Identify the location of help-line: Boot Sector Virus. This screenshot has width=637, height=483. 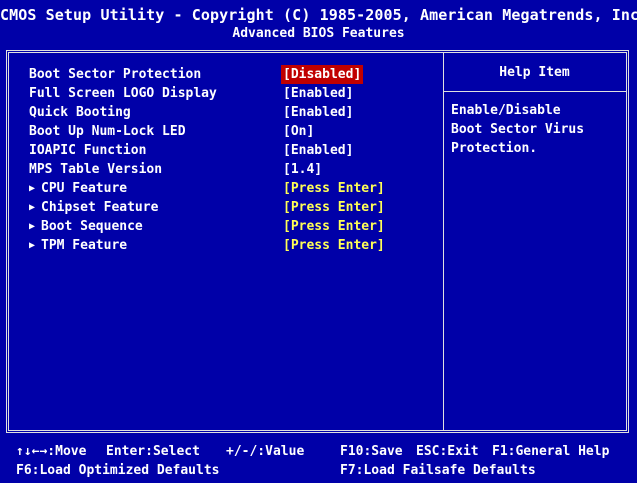
(518, 129).